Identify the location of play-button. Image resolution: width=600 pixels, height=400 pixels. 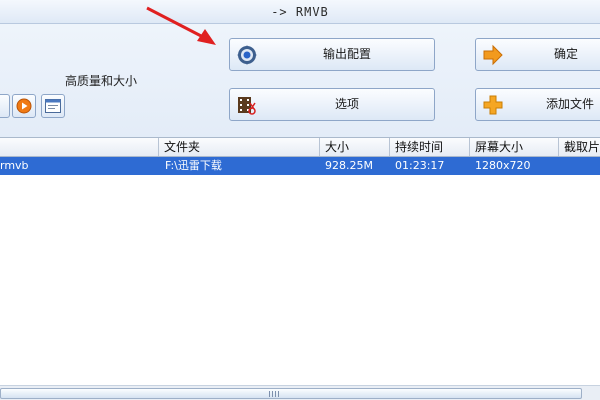
(24, 106).